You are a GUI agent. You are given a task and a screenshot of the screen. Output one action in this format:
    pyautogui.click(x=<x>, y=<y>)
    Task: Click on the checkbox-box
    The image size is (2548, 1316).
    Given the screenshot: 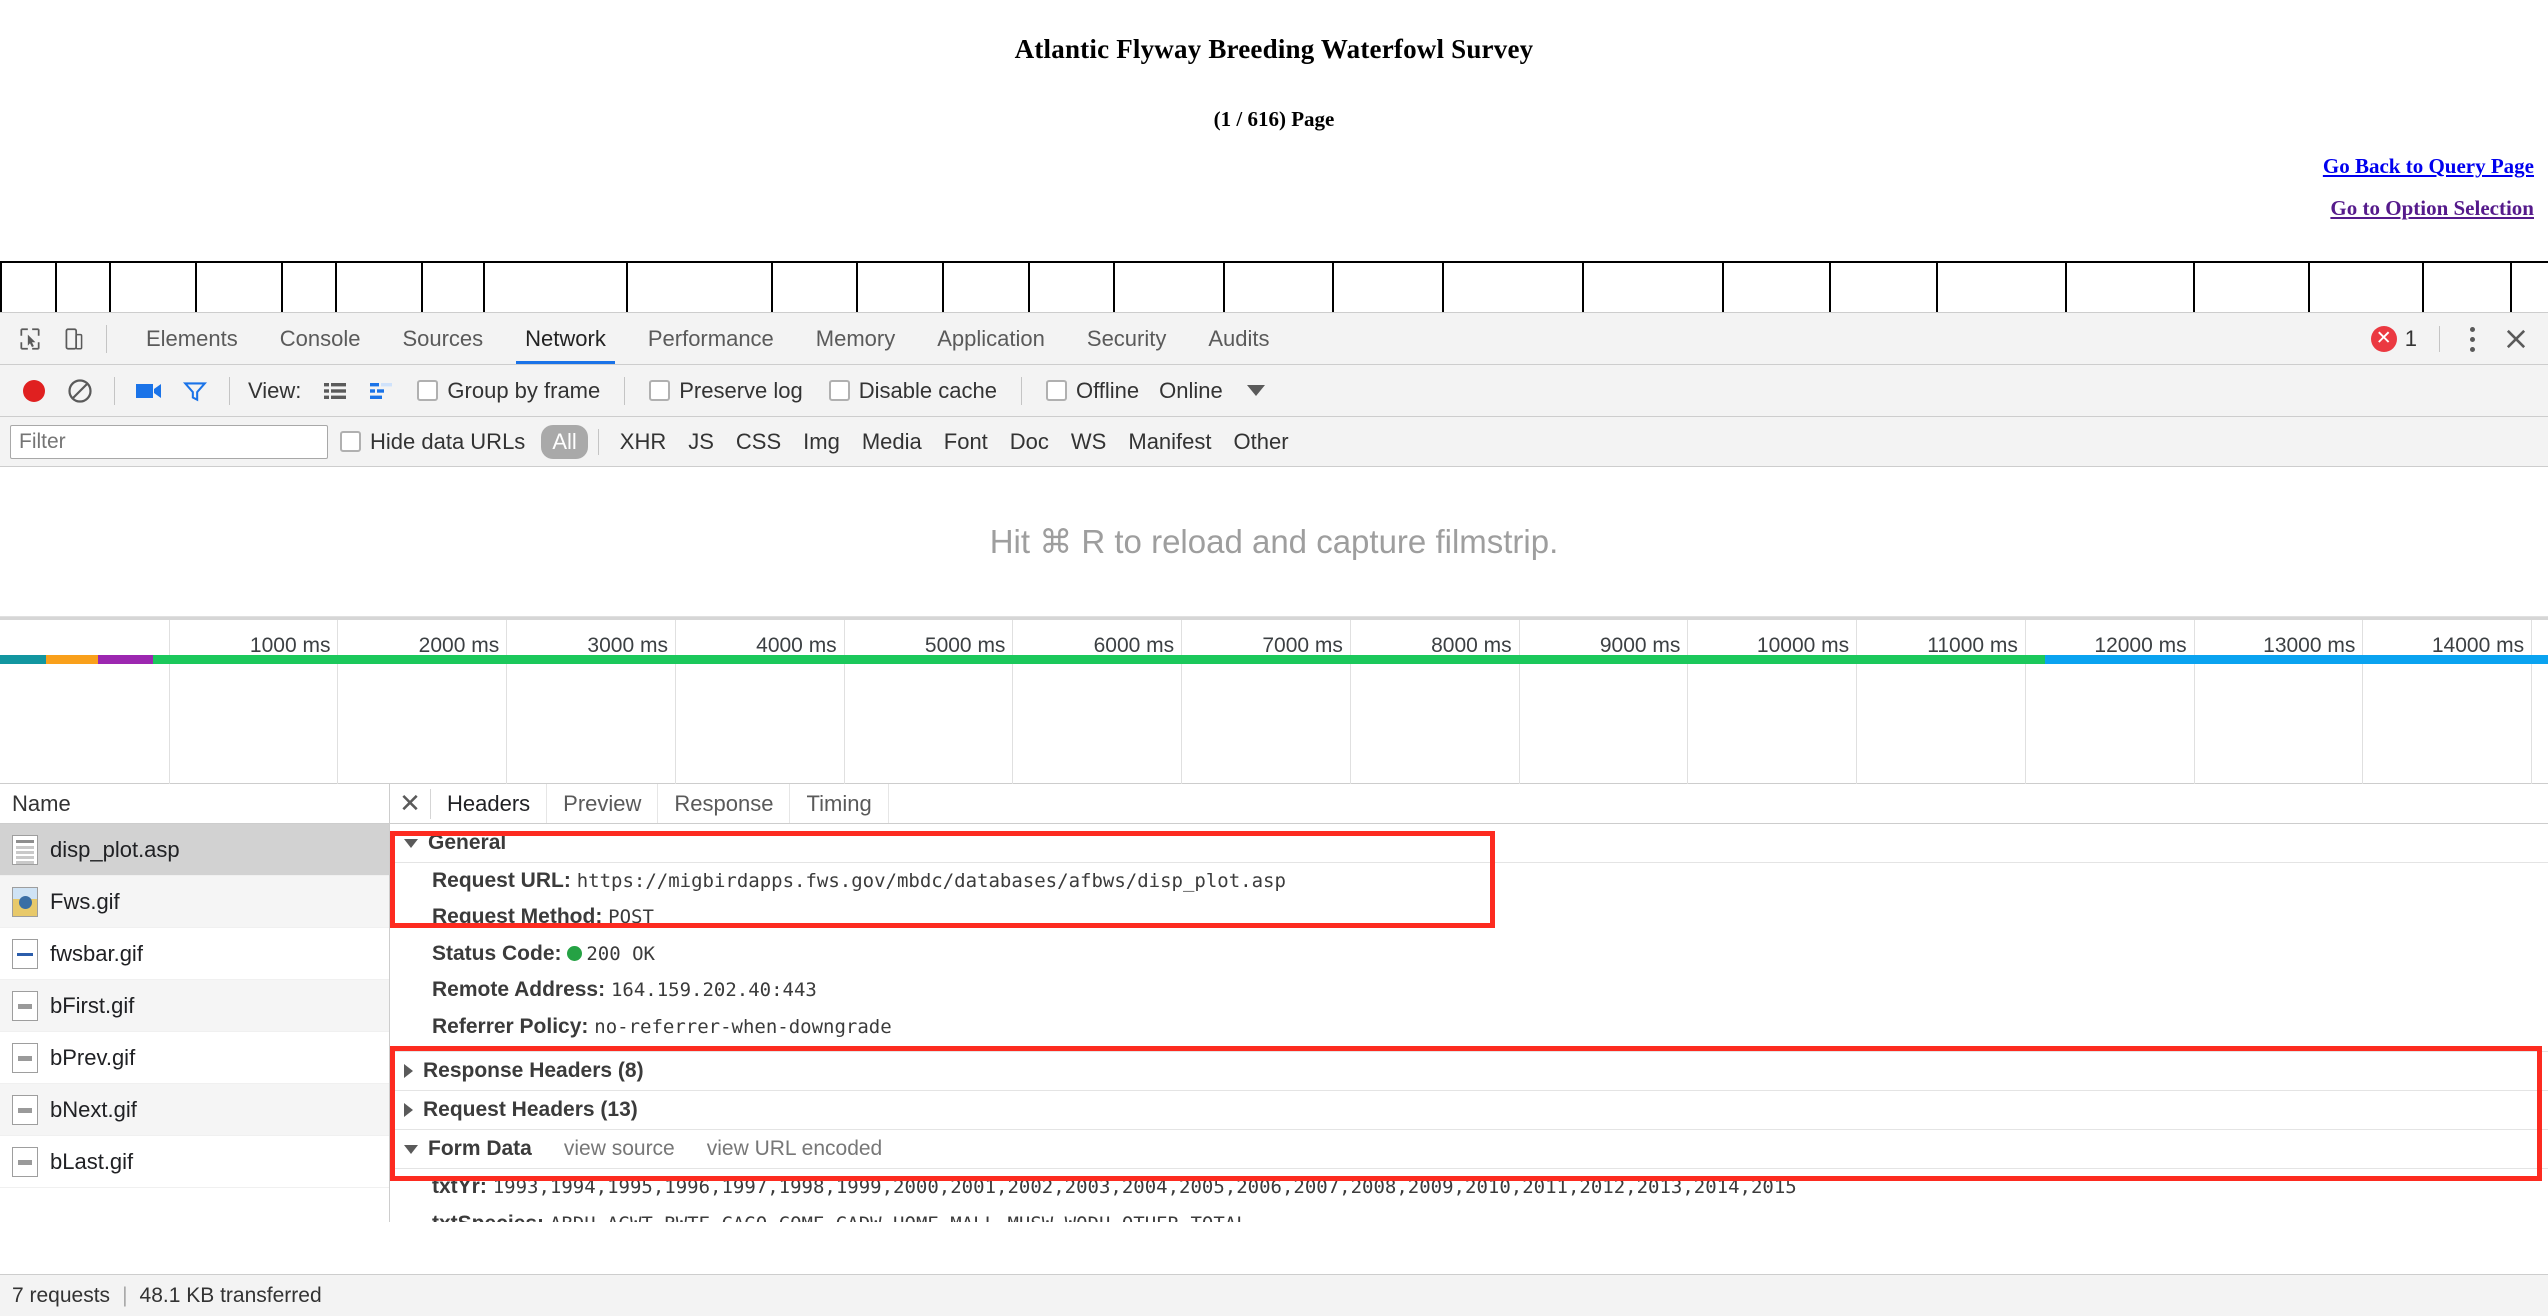 What is the action you would take?
    pyautogui.click(x=350, y=441)
    